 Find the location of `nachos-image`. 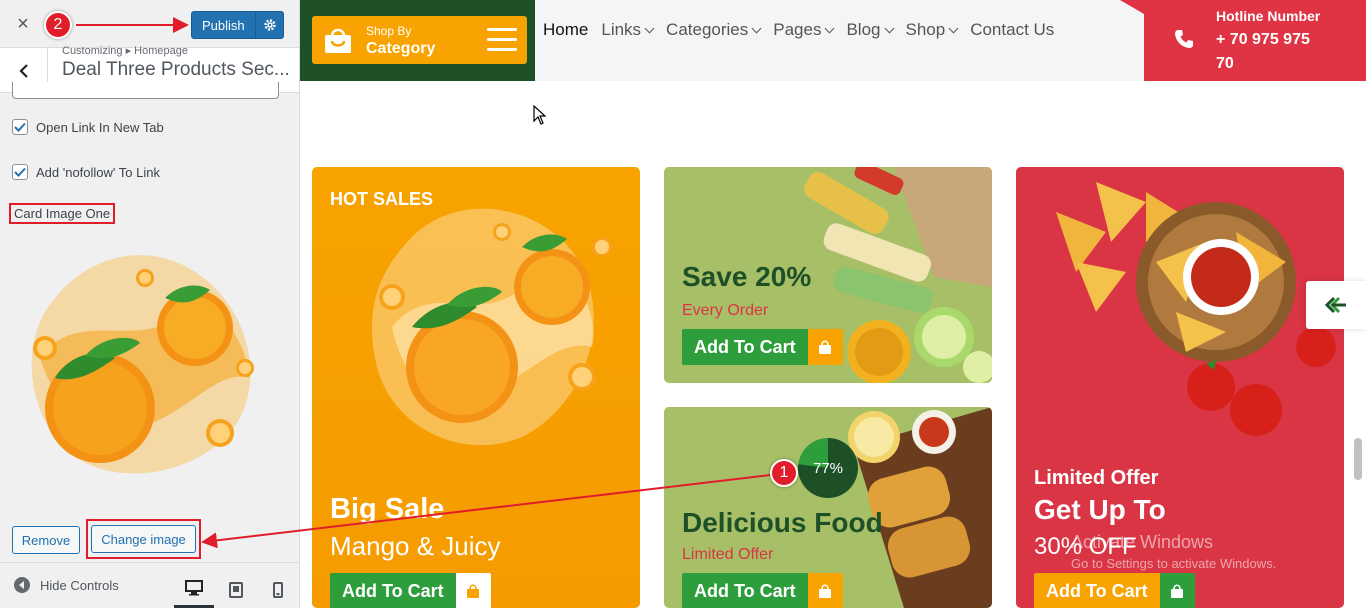

nachos-image is located at coordinates (1196, 309).